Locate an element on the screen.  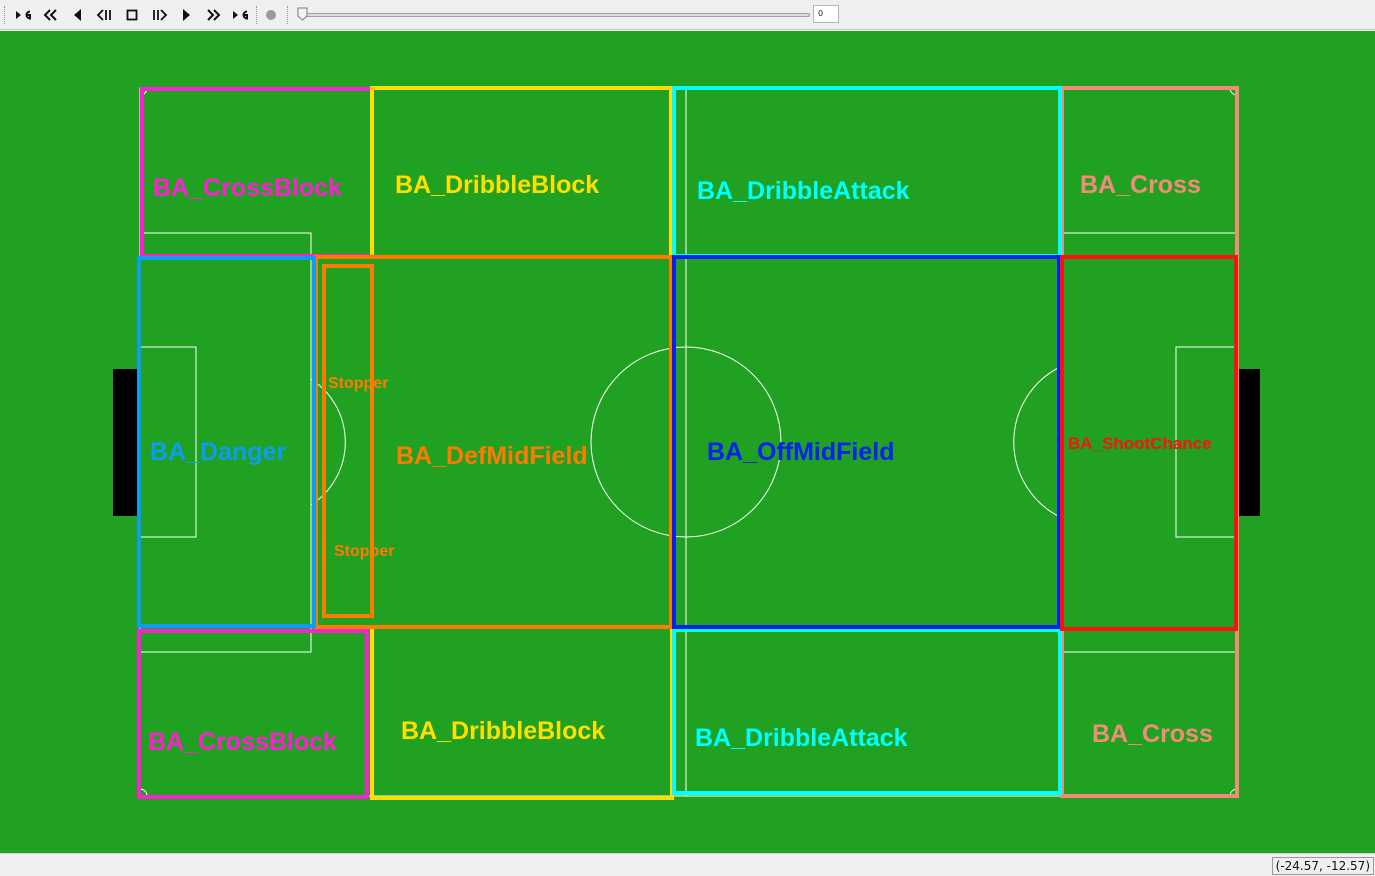
record-button is located at coordinates (271, 15).